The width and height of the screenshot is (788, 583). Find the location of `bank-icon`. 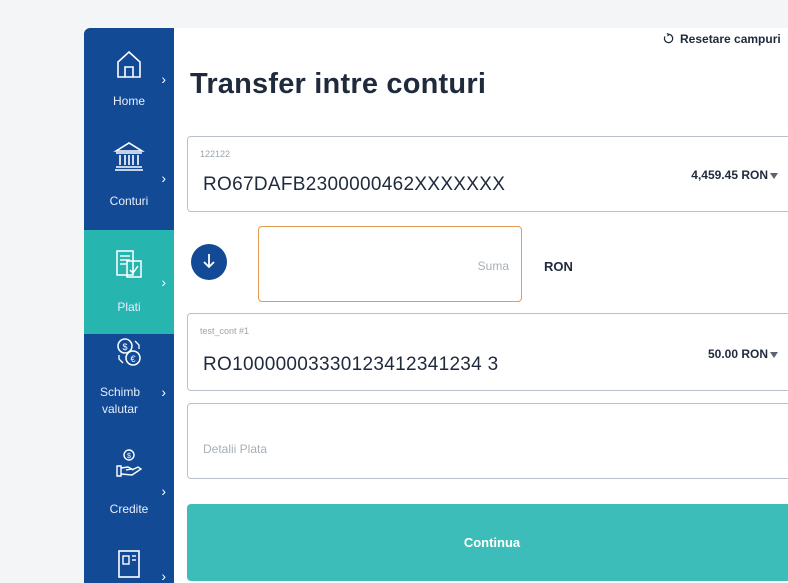

bank-icon is located at coordinates (129, 158).